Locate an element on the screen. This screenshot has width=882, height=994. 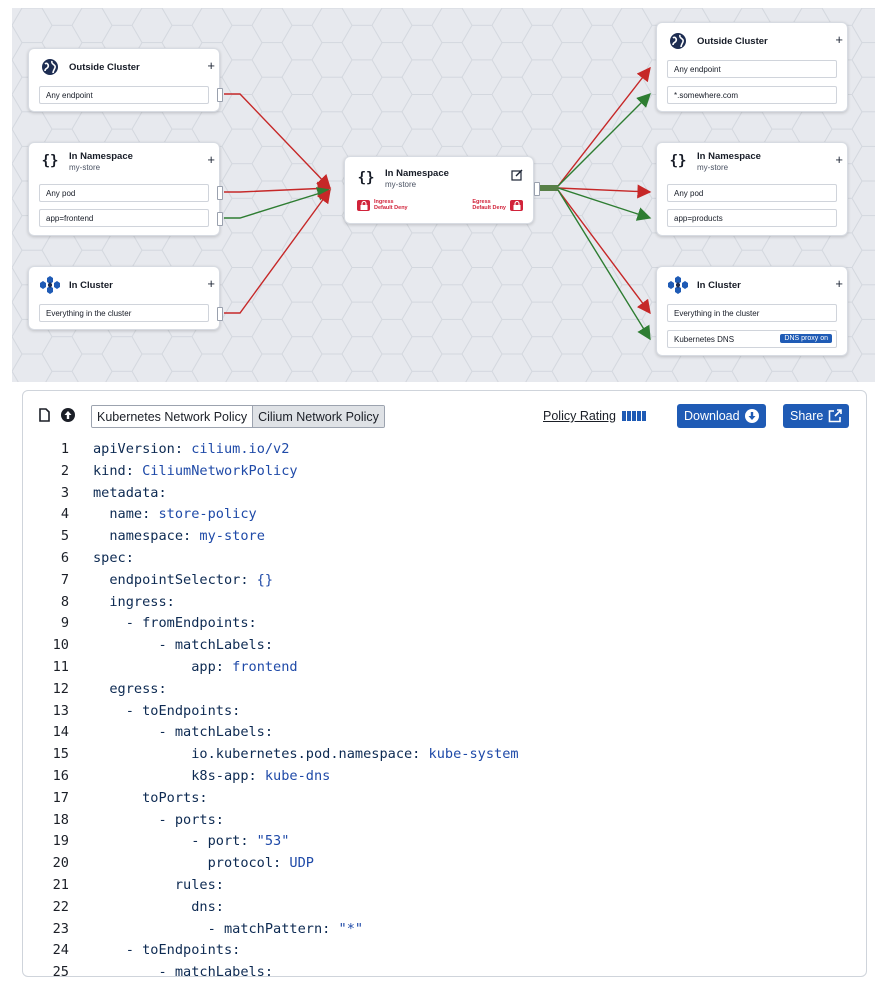
ingress-sub: Default Deny is located at coordinates (391, 208).